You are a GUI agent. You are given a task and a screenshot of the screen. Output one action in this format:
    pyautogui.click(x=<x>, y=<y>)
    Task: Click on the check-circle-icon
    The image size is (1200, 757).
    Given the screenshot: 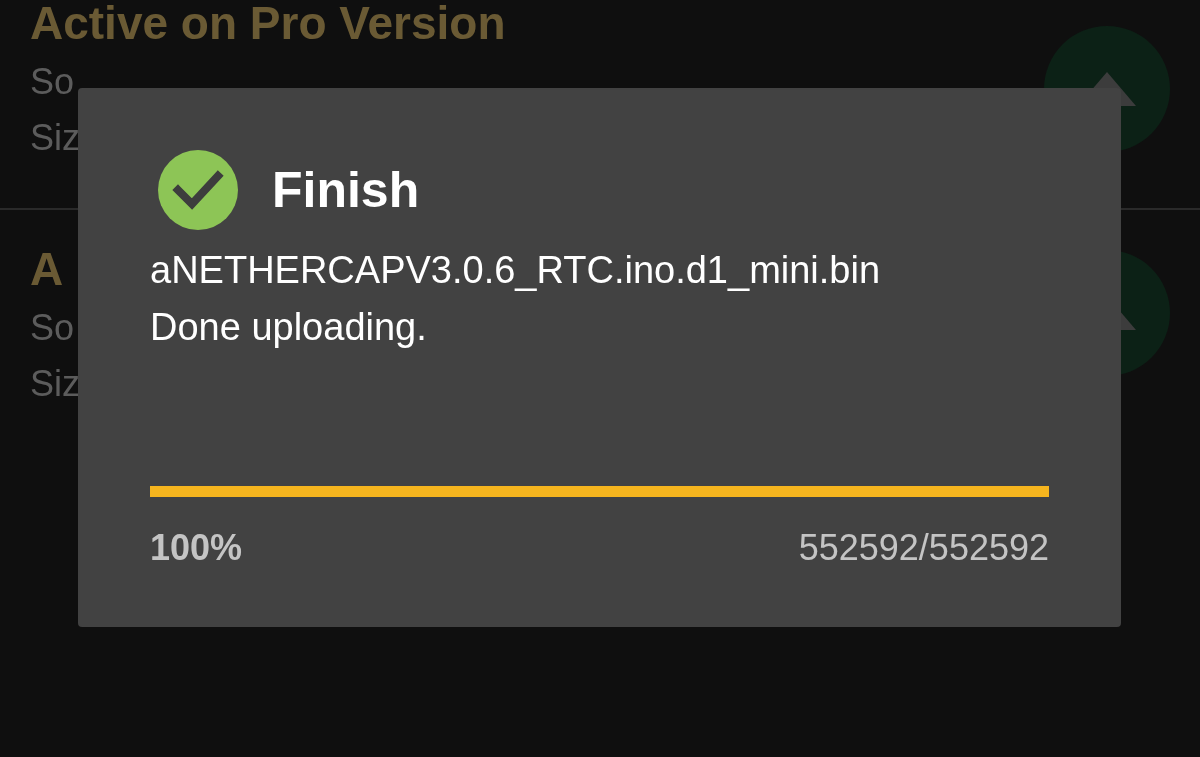 What is the action you would take?
    pyautogui.click(x=198, y=190)
    